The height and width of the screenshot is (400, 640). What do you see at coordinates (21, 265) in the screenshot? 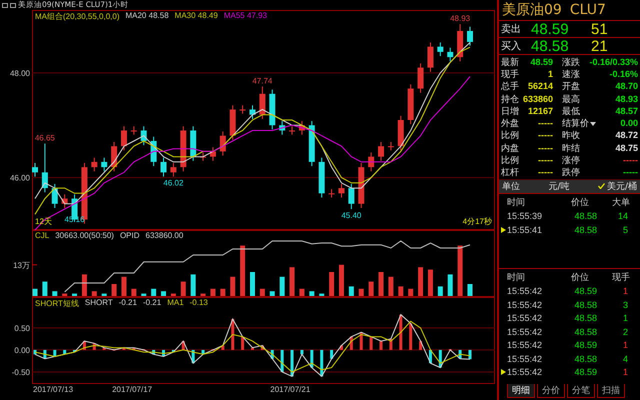
I see `axis-label: 13万` at bounding box center [21, 265].